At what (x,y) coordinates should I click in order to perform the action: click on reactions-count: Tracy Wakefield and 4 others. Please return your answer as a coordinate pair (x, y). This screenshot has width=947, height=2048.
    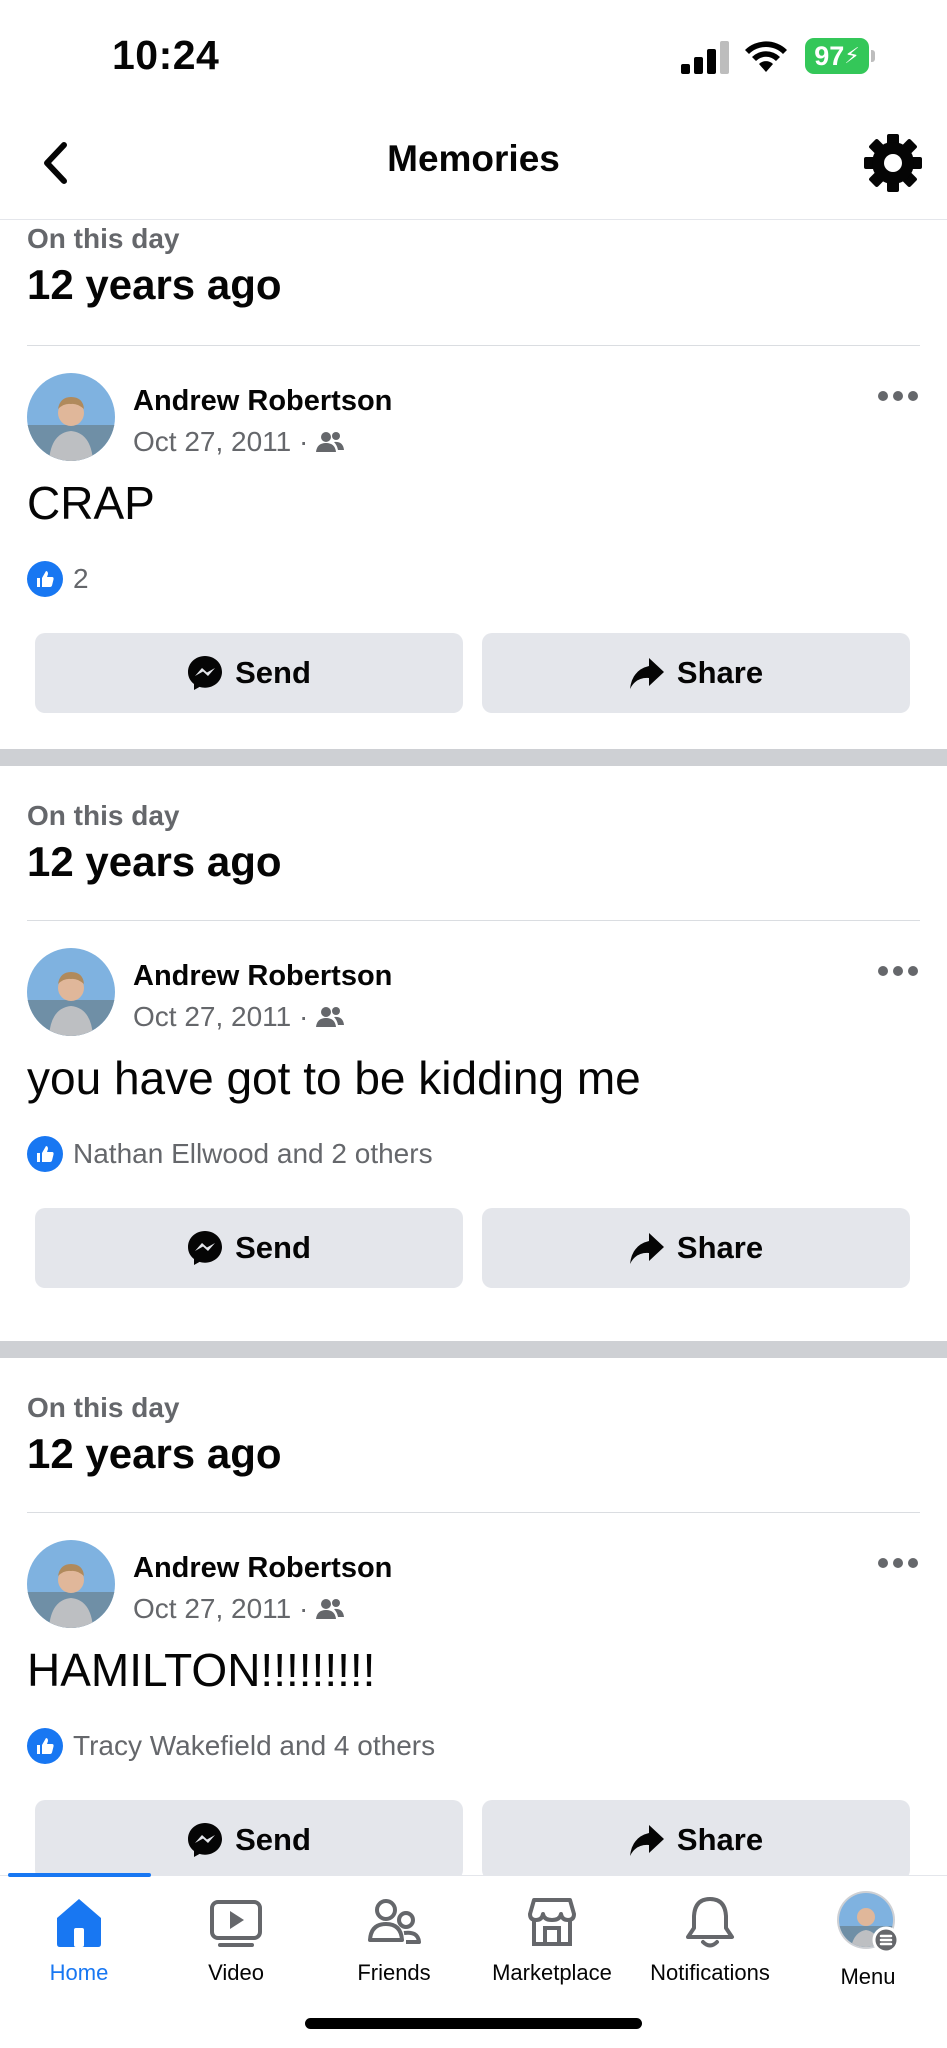
    Looking at the image, I should click on (254, 1745).